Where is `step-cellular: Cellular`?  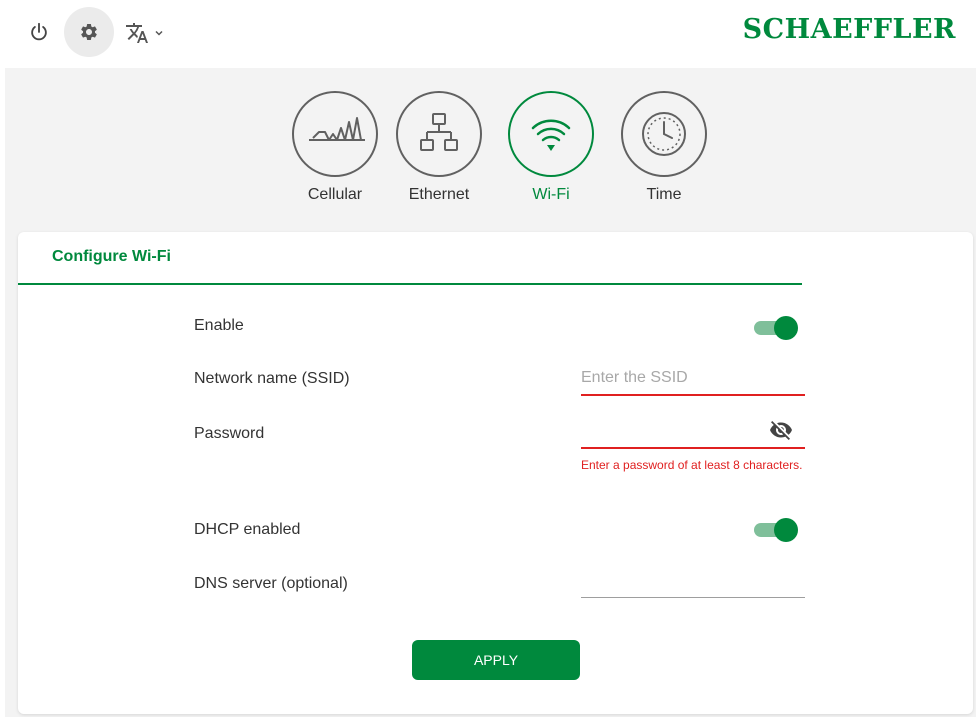 step-cellular: Cellular is located at coordinates (335, 146).